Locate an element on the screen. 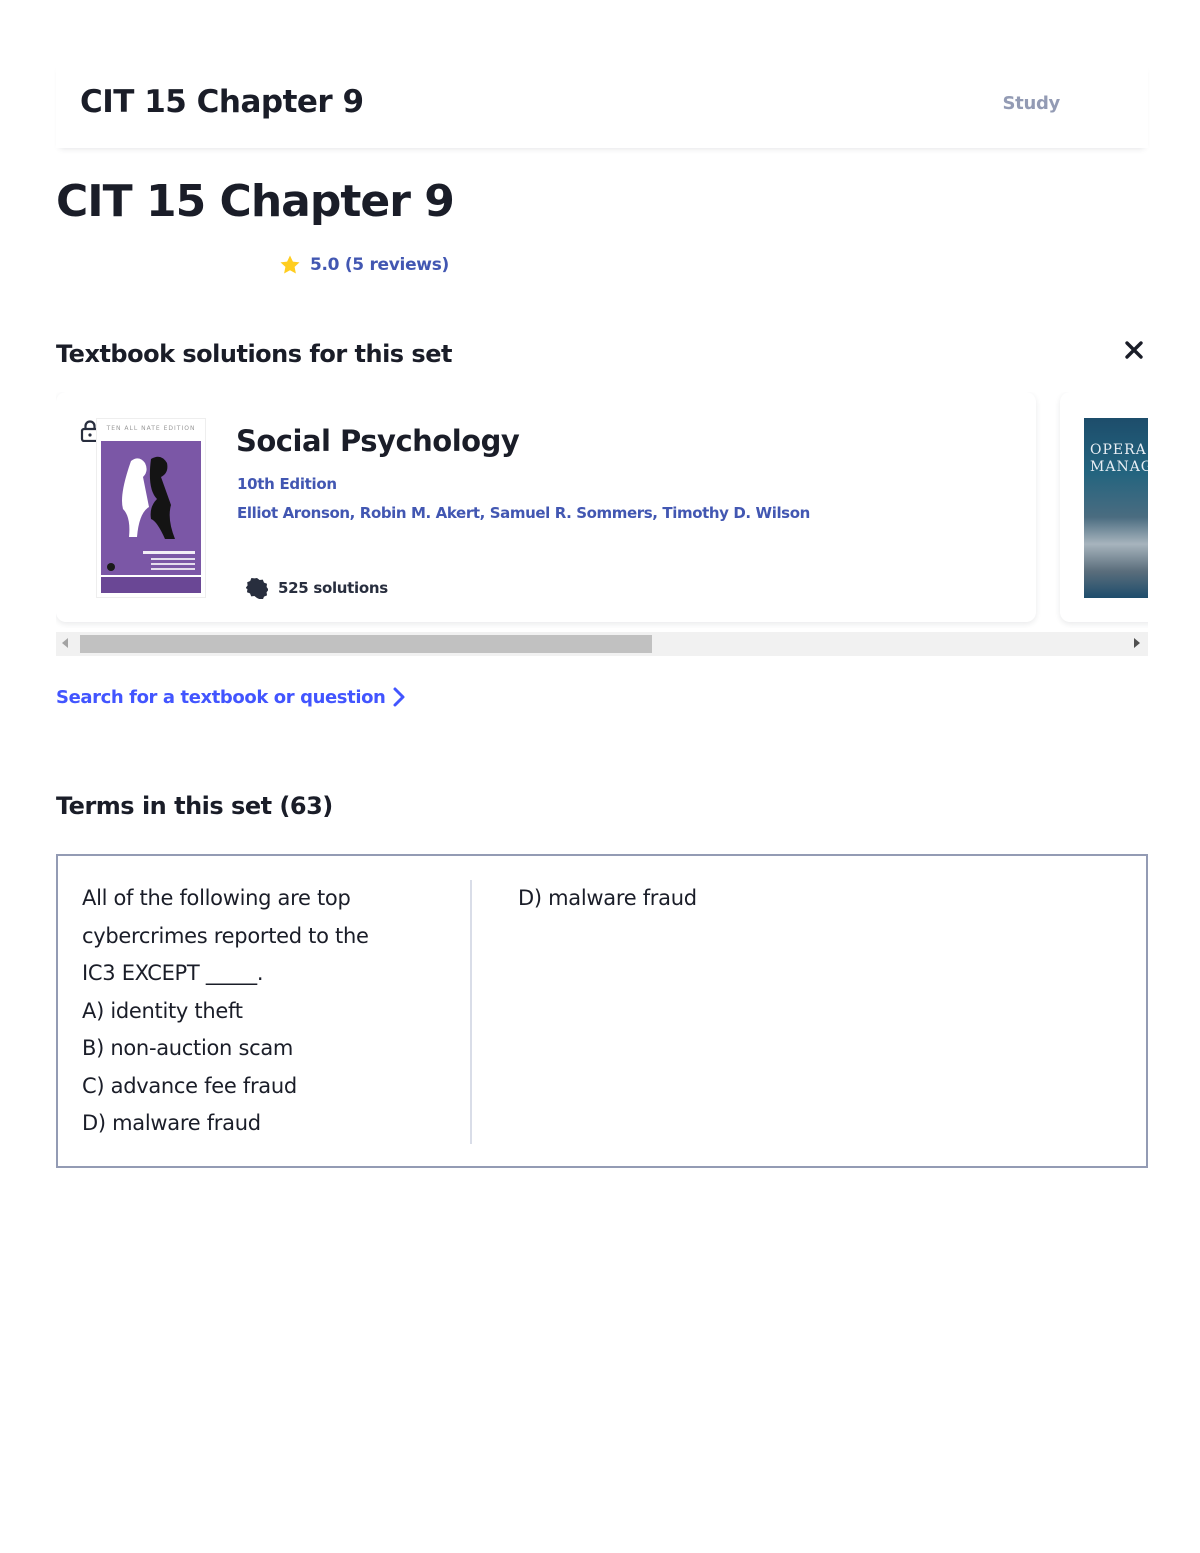 The height and width of the screenshot is (1553, 1200). cover-artwork is located at coordinates (151, 508).